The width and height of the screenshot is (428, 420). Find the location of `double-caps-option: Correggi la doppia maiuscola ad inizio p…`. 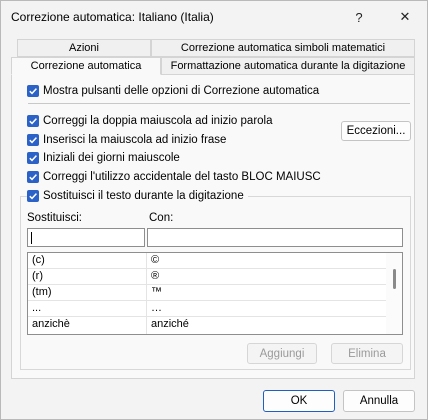

double-caps-option: Correggi la doppia maiuscola ad inizio p… is located at coordinates (150, 121).